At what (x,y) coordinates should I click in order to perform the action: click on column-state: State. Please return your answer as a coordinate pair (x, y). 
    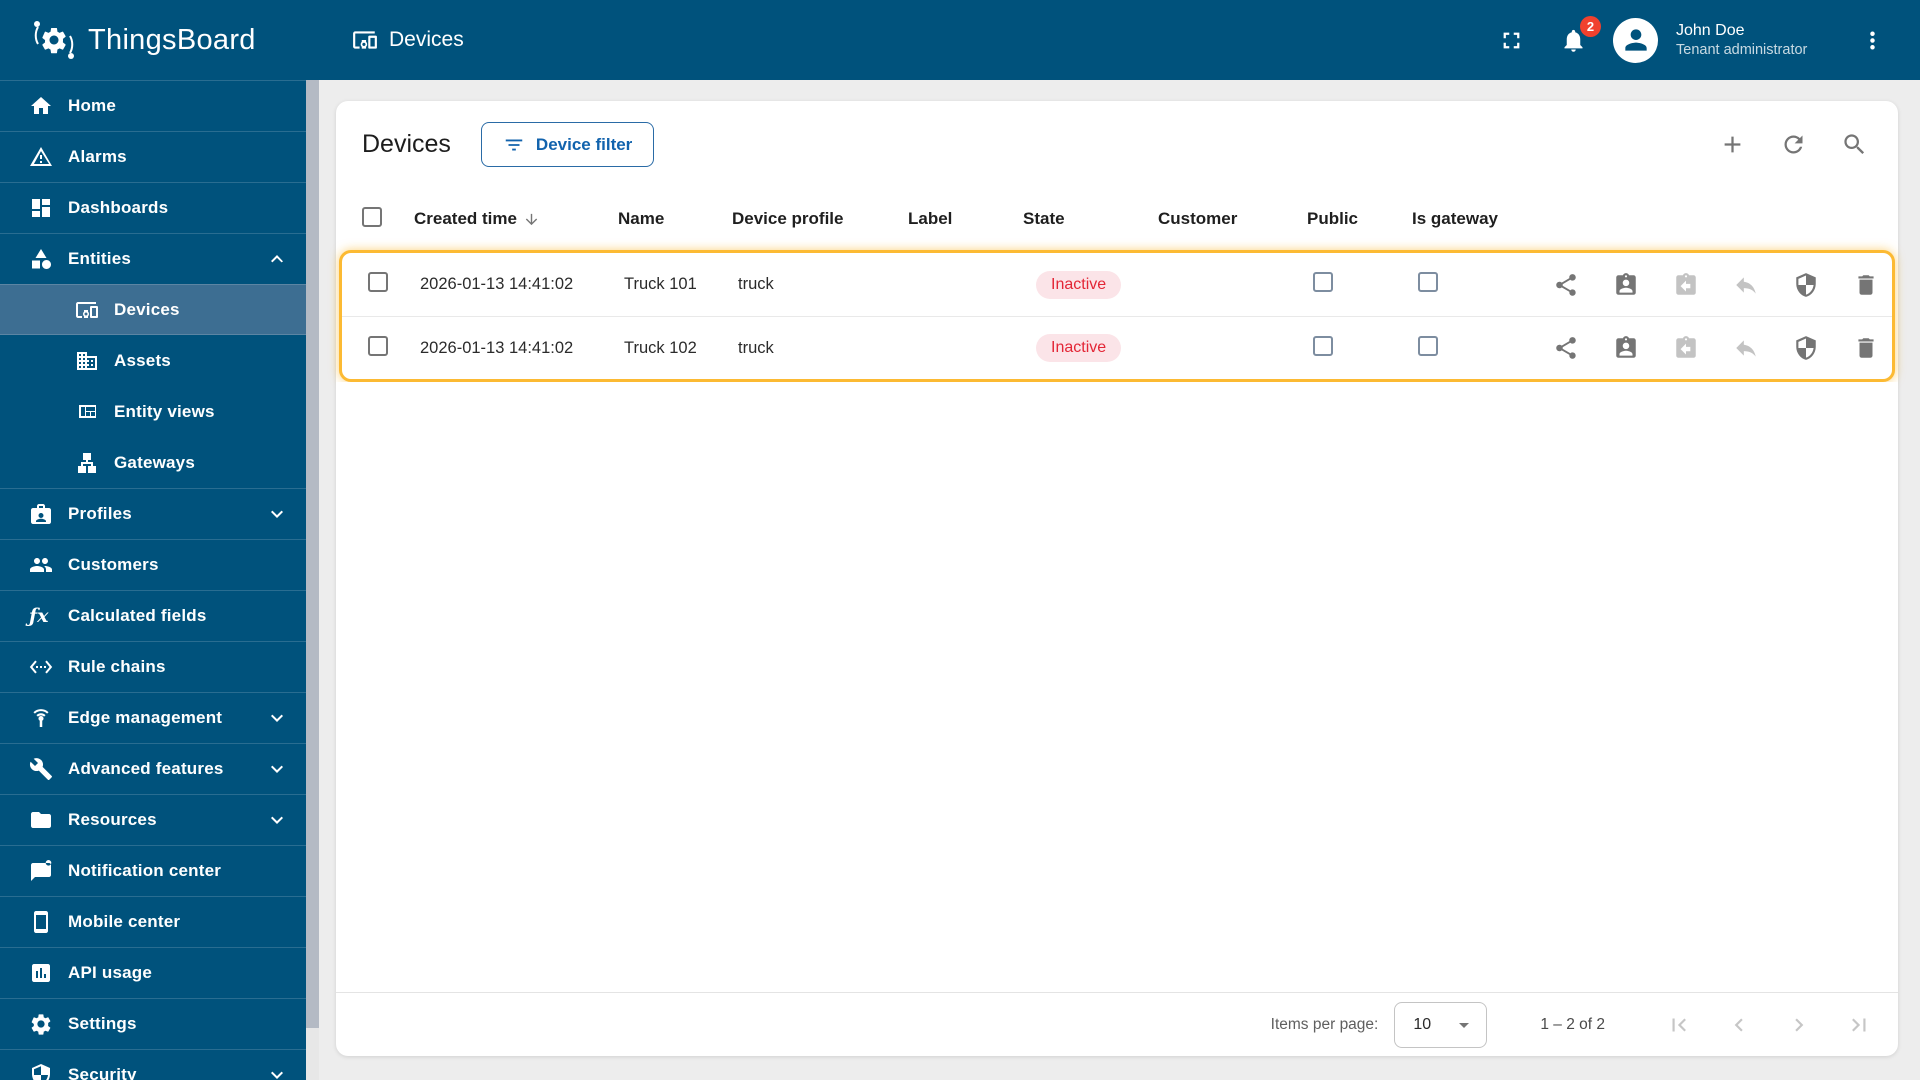
    Looking at the image, I should click on (1090, 219).